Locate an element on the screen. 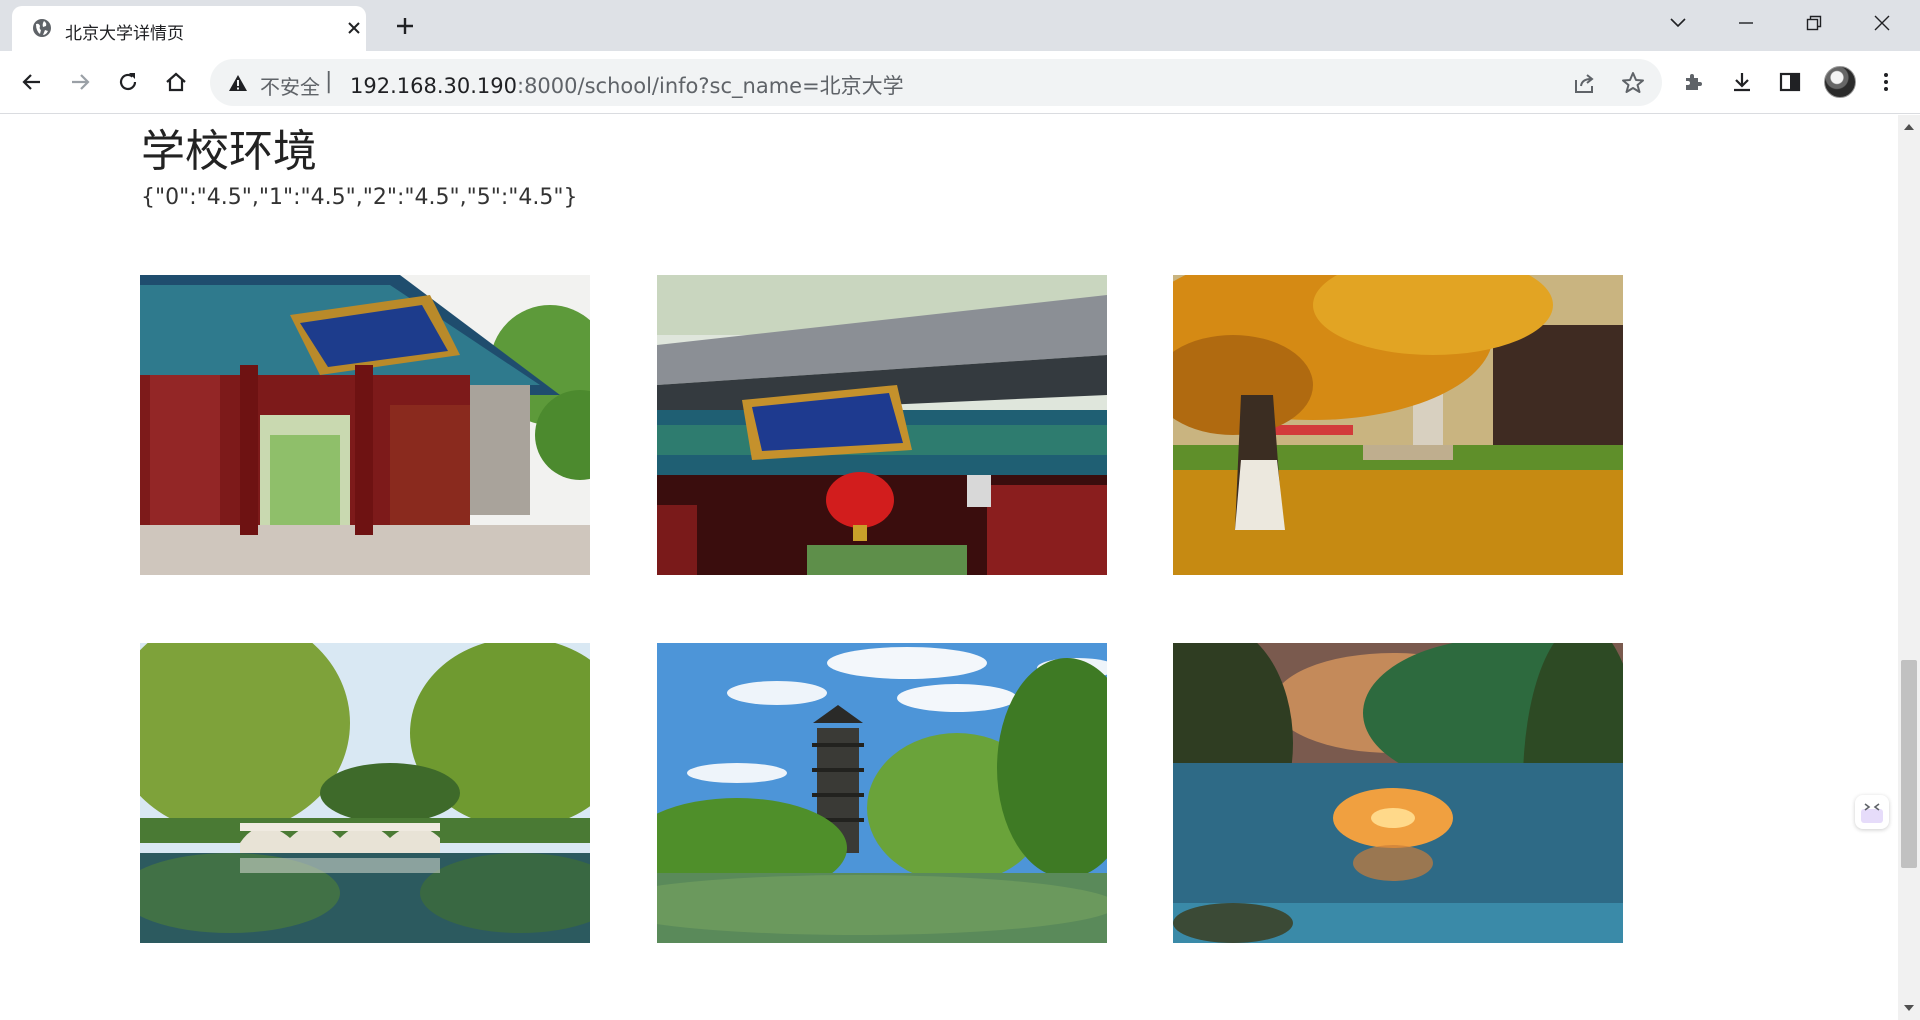  minimize-button is located at coordinates (1747, 23).